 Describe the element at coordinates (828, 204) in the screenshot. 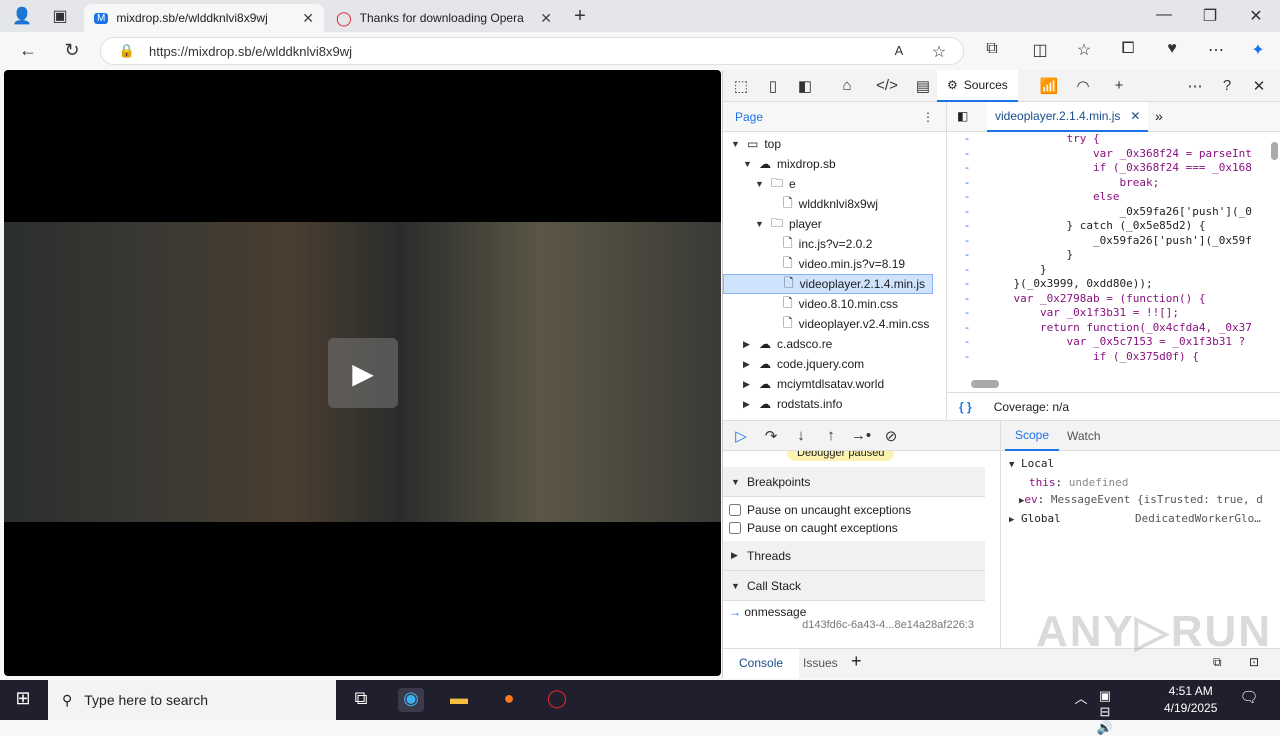

I see `tree-item: 🗋 wlddknlvi8x9wj` at that location.